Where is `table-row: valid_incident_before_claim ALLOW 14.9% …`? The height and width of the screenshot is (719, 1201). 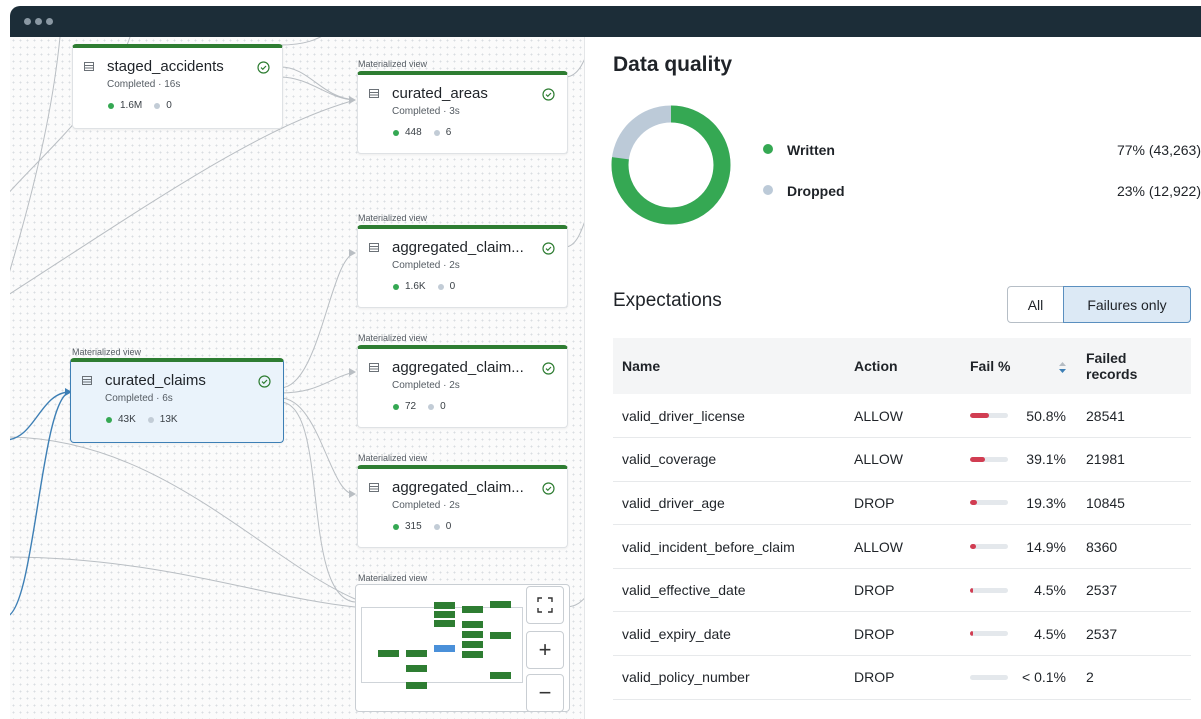 table-row: valid_incident_before_claim ALLOW 14.9% … is located at coordinates (902, 546).